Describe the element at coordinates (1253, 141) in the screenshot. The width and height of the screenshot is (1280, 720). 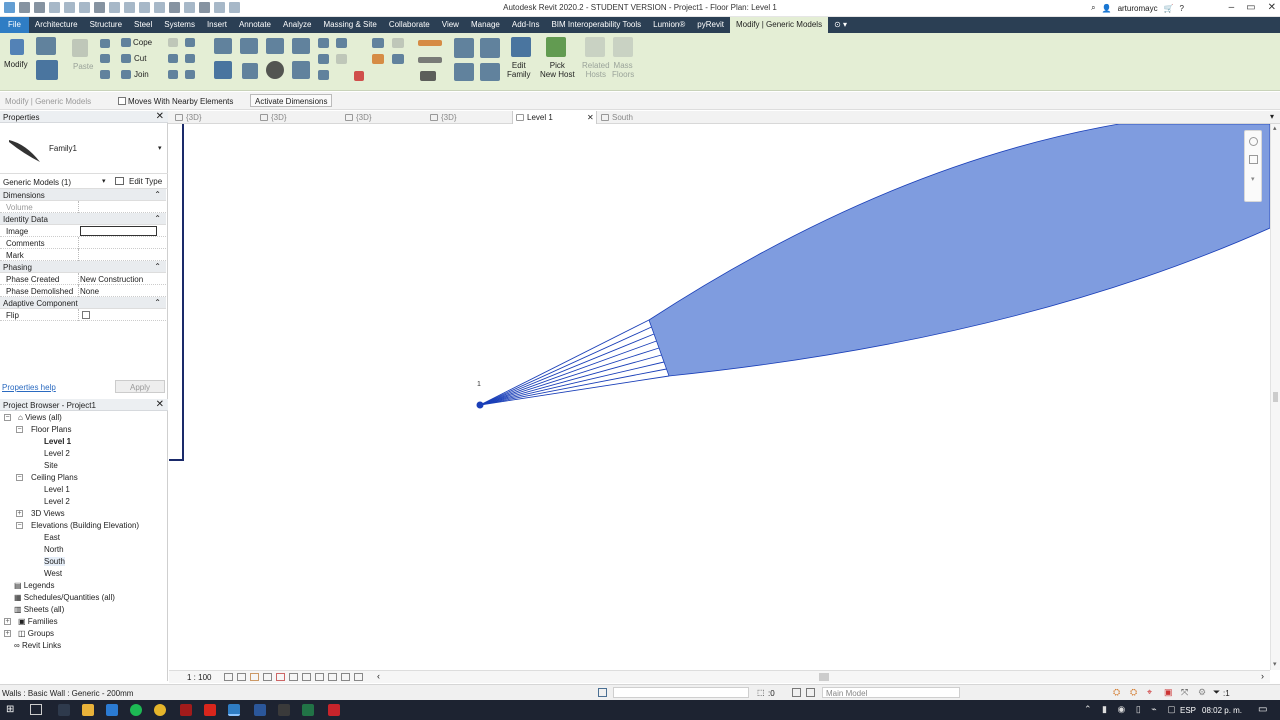
I see `steering-wheel-icon` at that location.